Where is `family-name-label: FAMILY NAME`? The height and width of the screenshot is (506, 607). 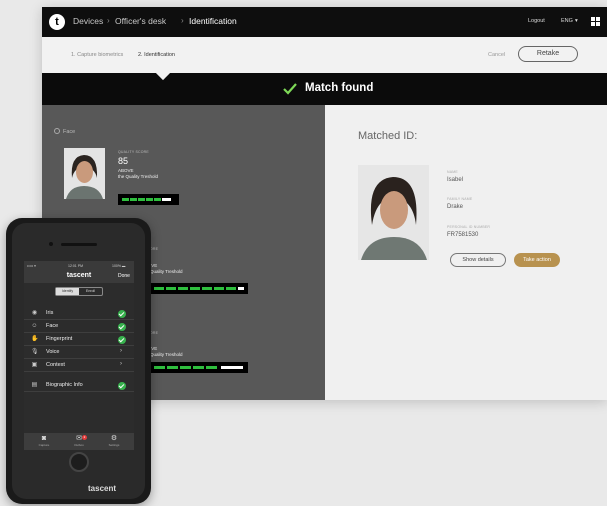 family-name-label: FAMILY NAME is located at coordinates (460, 199).